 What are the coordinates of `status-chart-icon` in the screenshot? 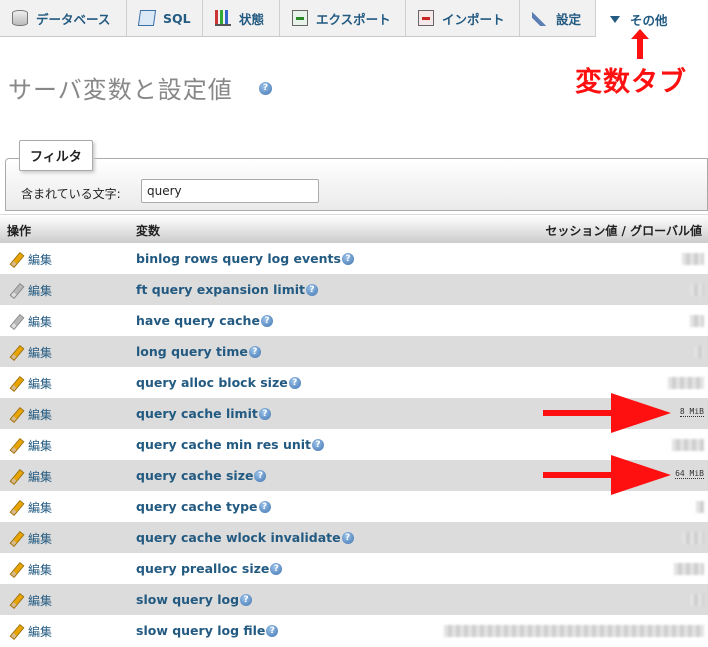 It's located at (223, 18).